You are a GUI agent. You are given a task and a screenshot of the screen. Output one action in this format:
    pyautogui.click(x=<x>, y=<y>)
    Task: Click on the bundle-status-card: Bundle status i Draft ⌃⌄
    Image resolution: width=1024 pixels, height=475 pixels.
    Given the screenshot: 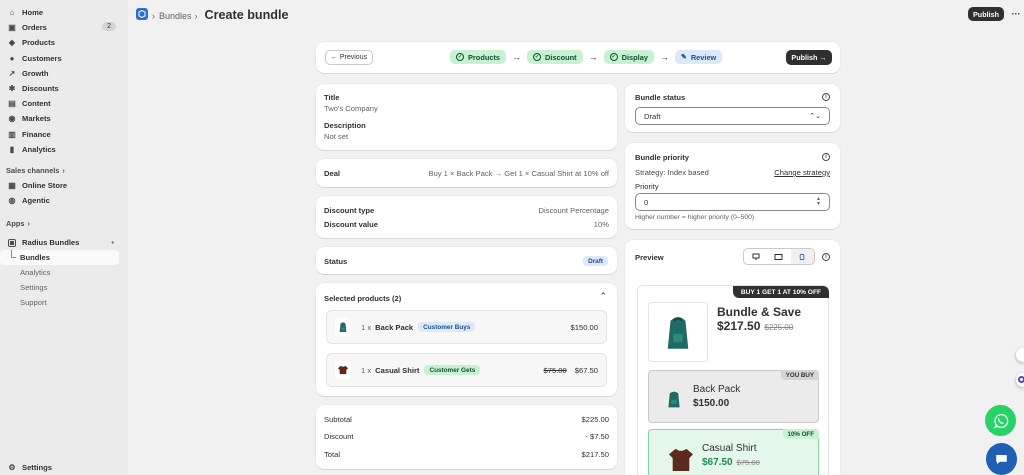 What is the action you would take?
    pyautogui.click(x=732, y=108)
    